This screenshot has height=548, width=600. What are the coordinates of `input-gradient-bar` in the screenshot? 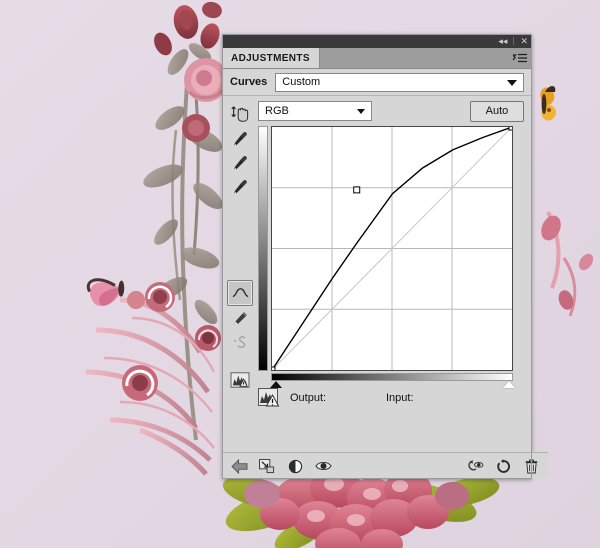 It's located at (392, 377).